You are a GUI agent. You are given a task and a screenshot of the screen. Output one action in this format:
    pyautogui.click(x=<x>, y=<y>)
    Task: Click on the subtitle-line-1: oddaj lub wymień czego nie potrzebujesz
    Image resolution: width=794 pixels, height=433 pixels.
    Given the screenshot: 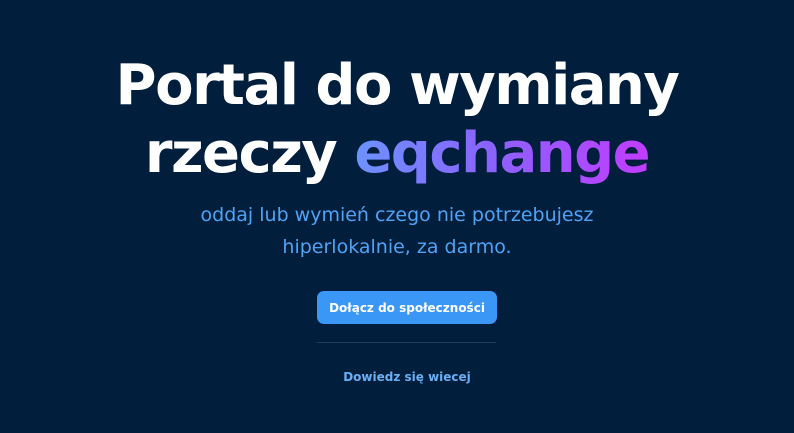 What is the action you would take?
    pyautogui.click(x=397, y=215)
    